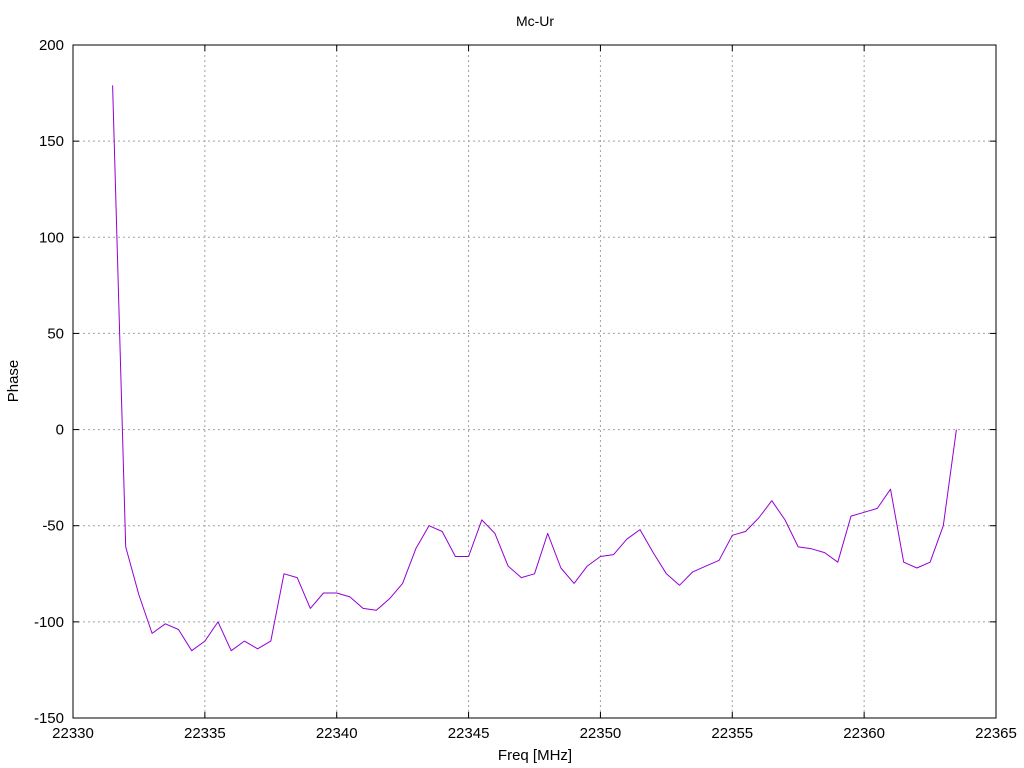  What do you see at coordinates (51, 237) in the screenshot?
I see `y-tick-label: 100` at bounding box center [51, 237].